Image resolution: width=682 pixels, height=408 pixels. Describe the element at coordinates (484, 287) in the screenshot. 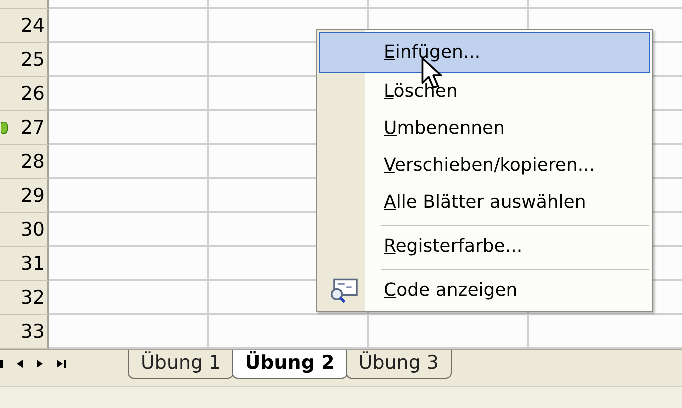

I see `menu-item: Code anzeigen` at that location.